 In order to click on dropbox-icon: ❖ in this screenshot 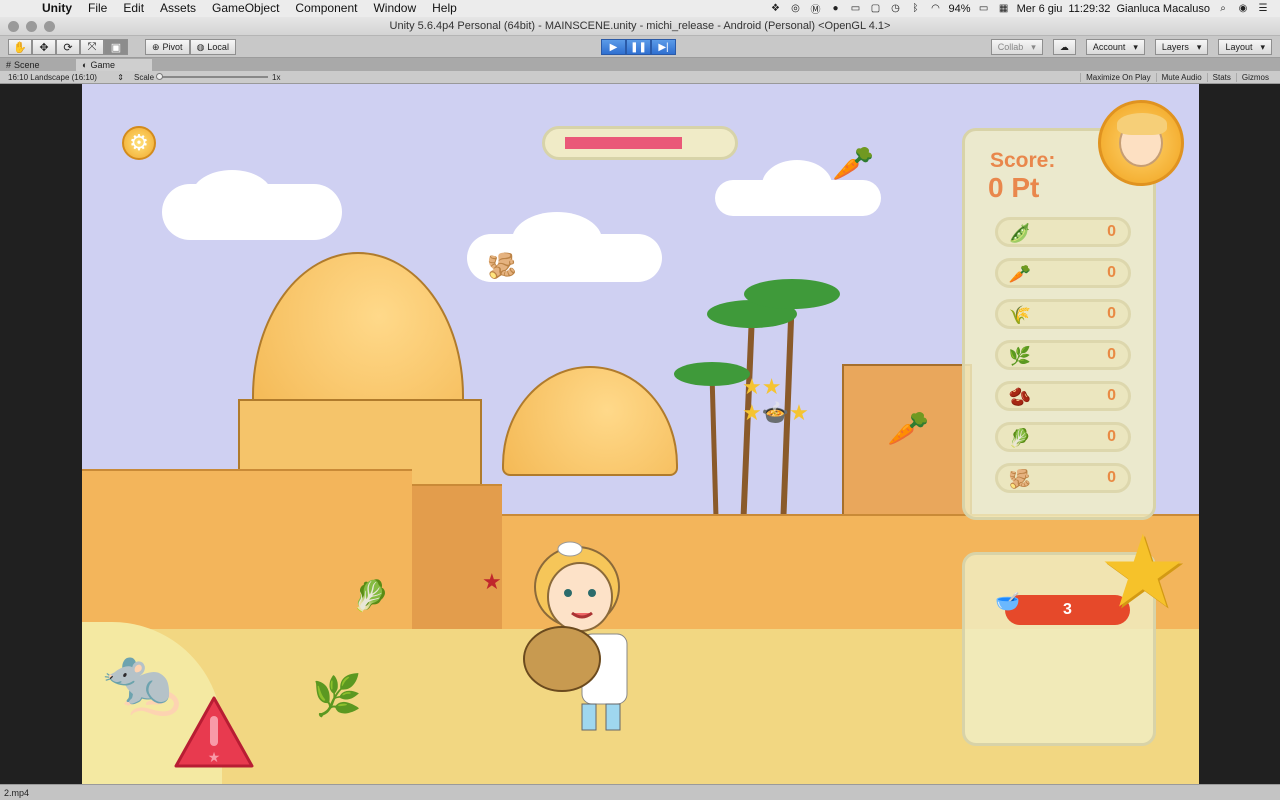, I will do `click(776, 8)`.